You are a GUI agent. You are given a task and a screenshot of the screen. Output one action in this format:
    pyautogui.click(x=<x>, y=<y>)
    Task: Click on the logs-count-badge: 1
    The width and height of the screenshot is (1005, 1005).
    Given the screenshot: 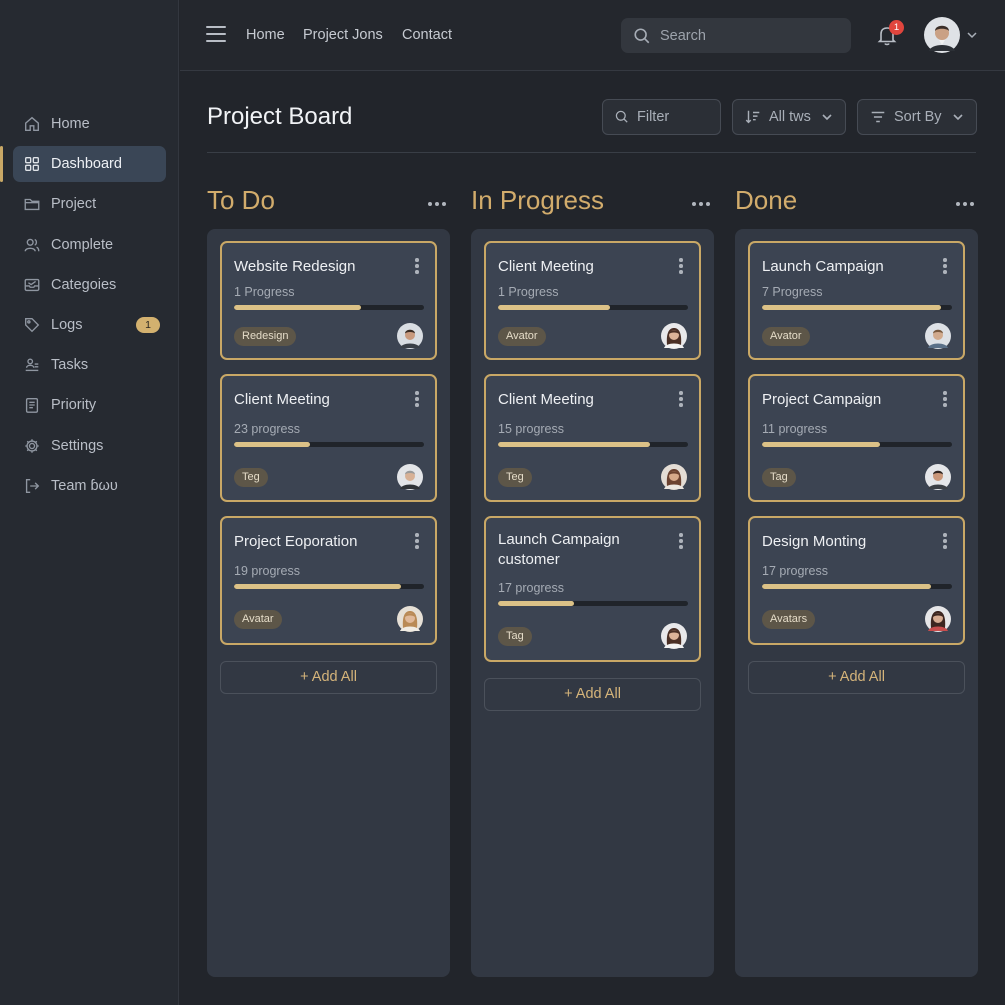 What is the action you would take?
    pyautogui.click(x=148, y=324)
    